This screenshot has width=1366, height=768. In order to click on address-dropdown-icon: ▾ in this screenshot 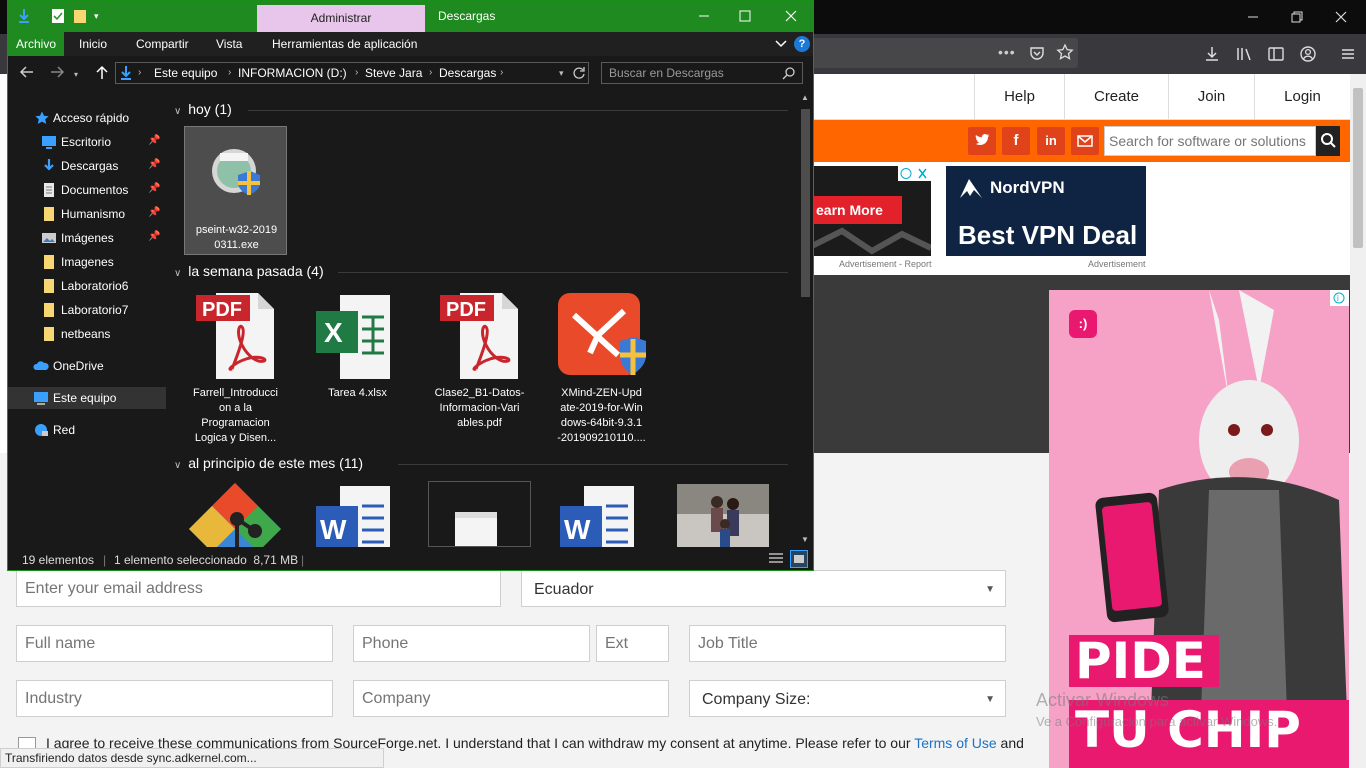, I will do `click(561, 73)`.